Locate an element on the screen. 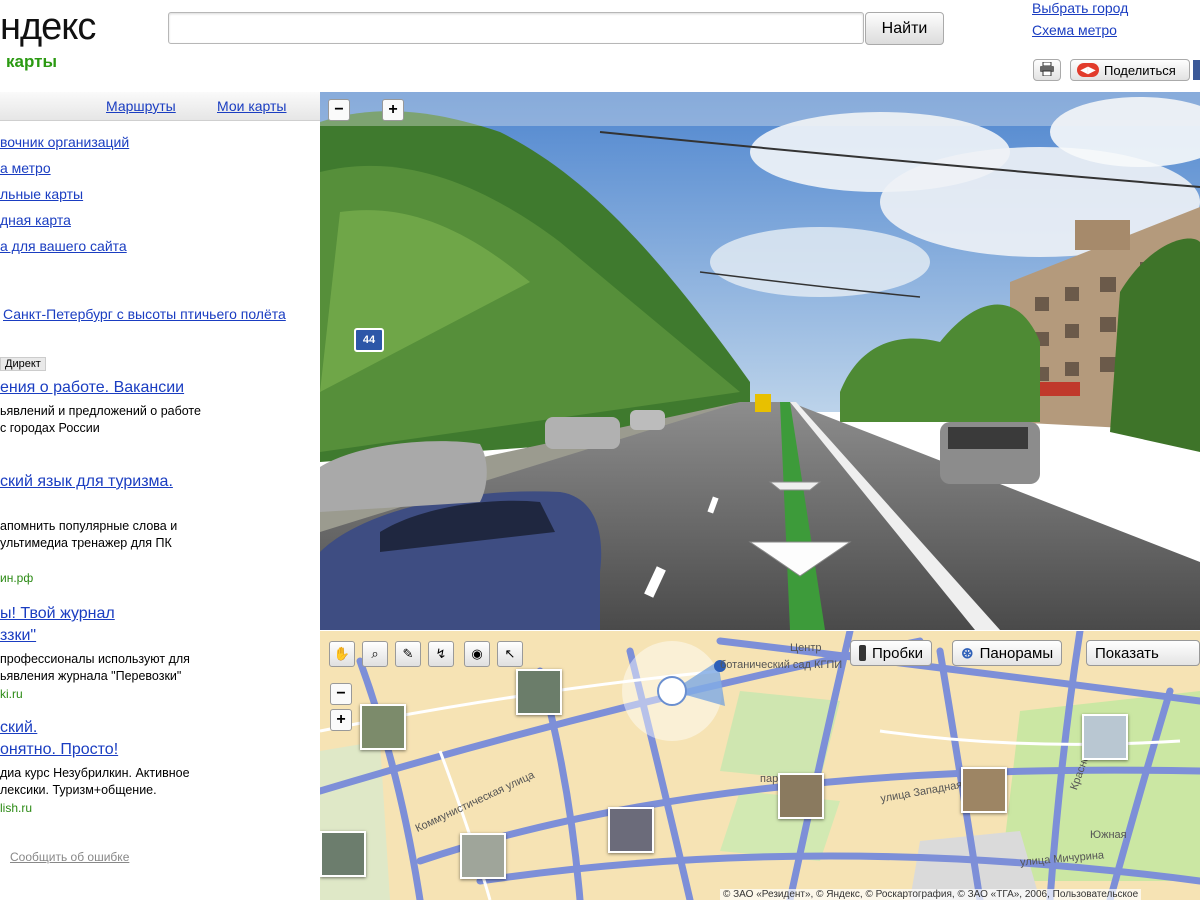 The height and width of the screenshot is (900, 1200). traffic-layer-label: Пробки is located at coordinates (897, 653).